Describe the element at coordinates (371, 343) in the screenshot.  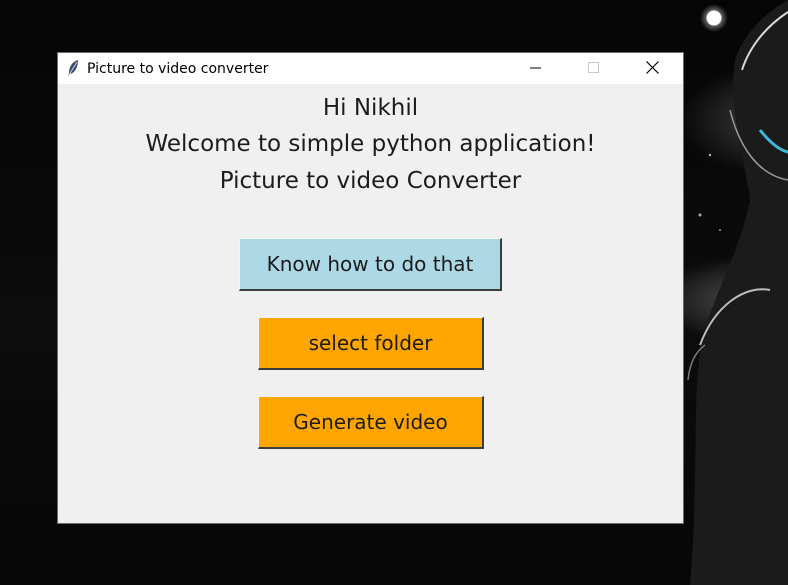
I see `select-folder-button: select folder` at that location.